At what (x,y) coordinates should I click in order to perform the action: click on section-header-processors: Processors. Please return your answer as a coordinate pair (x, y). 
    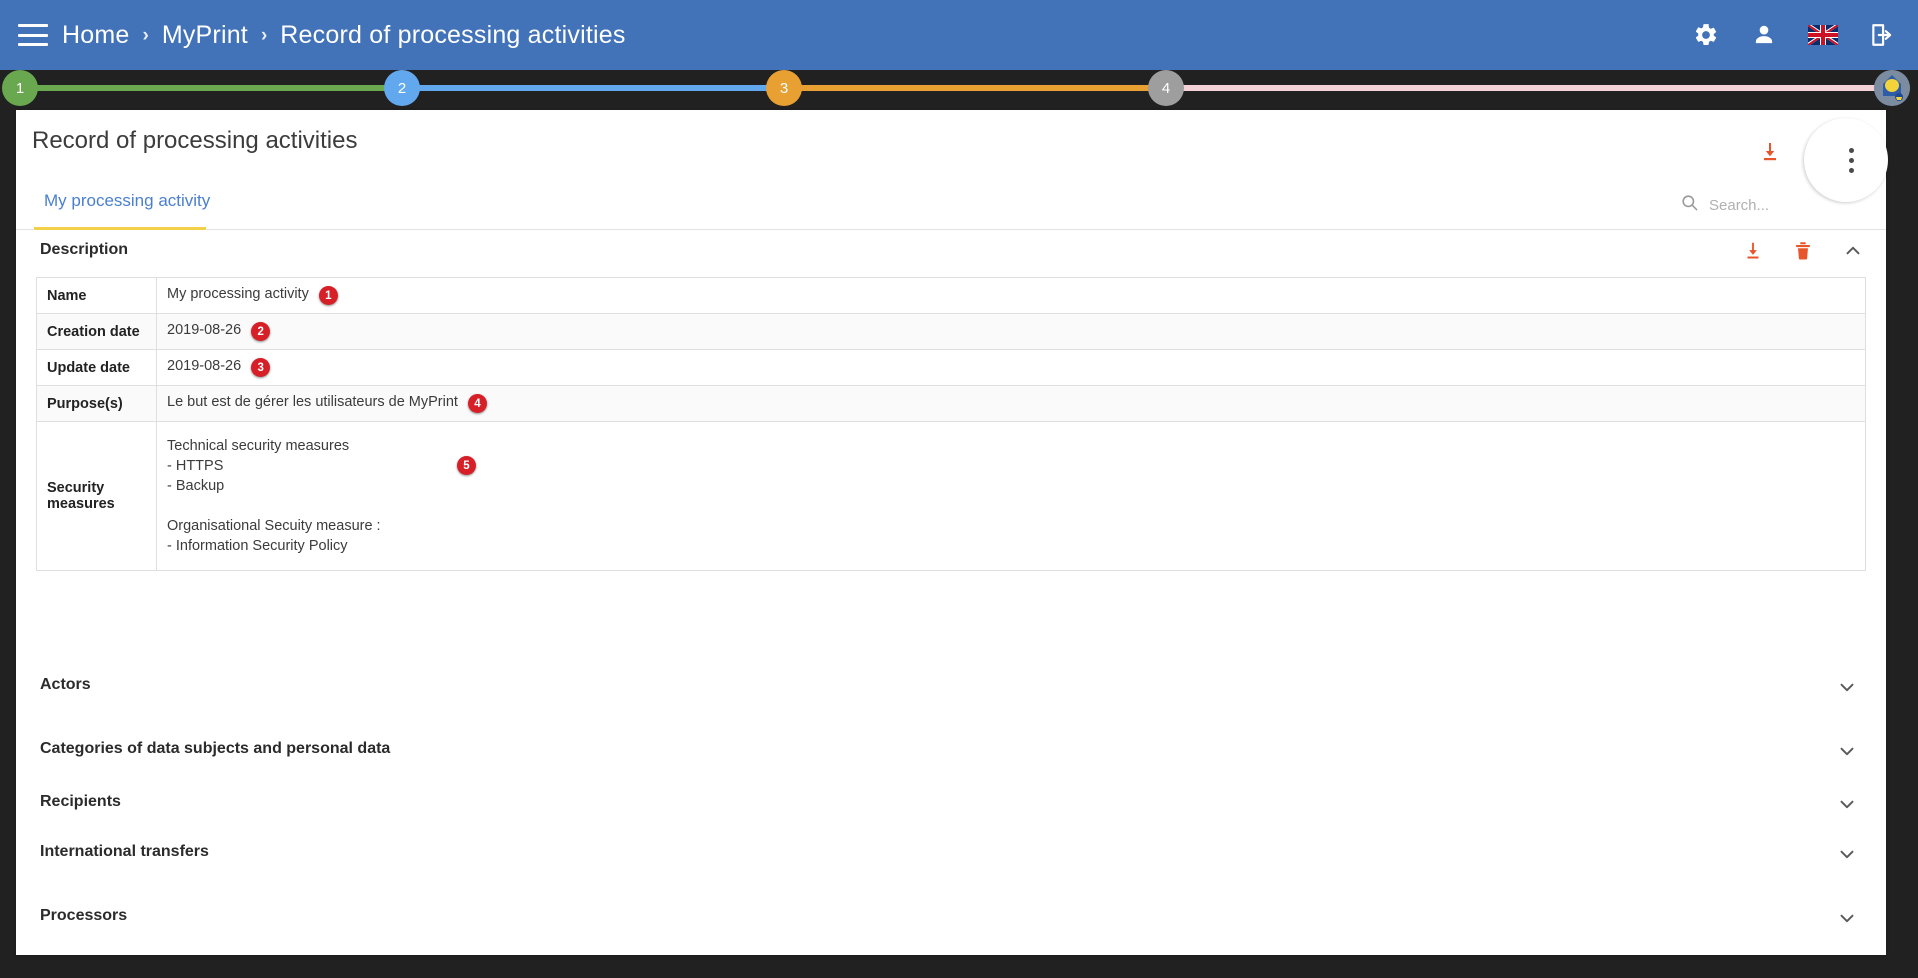
    Looking at the image, I should click on (951, 932).